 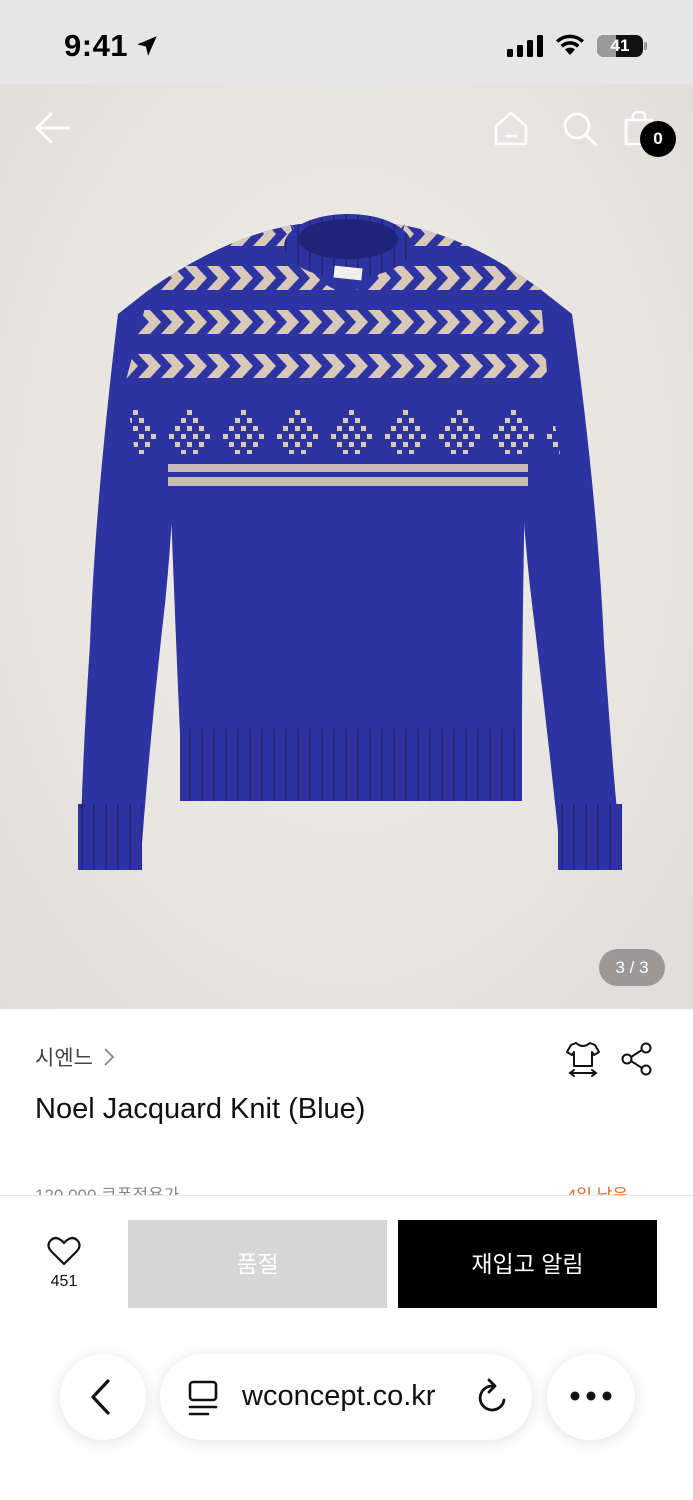 I want to click on address-bar: wconcept.co.kr, so click(x=346, y=1397).